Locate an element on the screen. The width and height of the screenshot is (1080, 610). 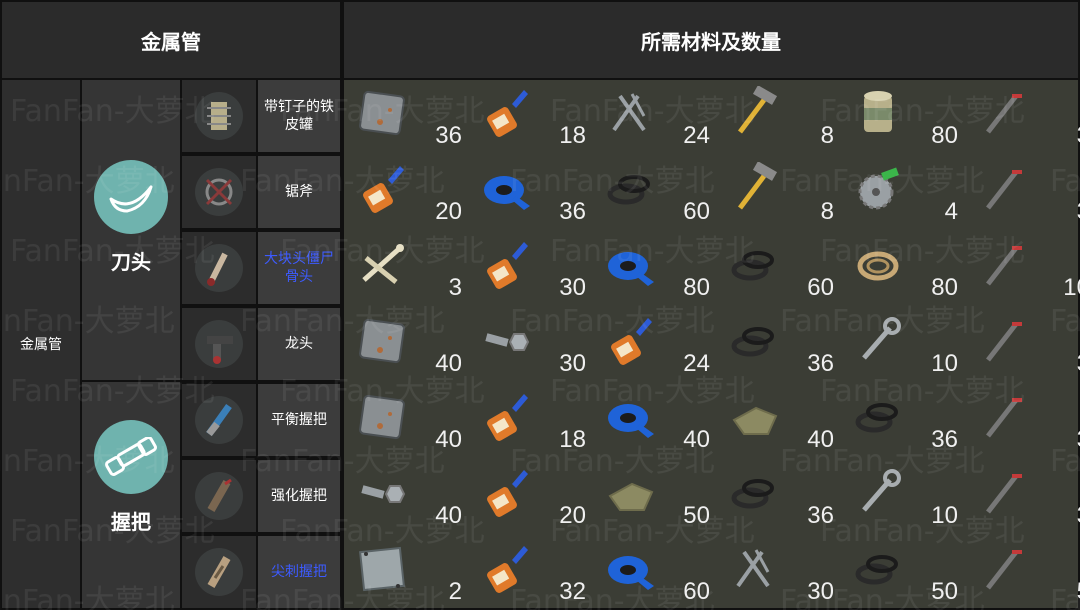
base-item-cell: 金属管 is located at coordinates (41, 344).